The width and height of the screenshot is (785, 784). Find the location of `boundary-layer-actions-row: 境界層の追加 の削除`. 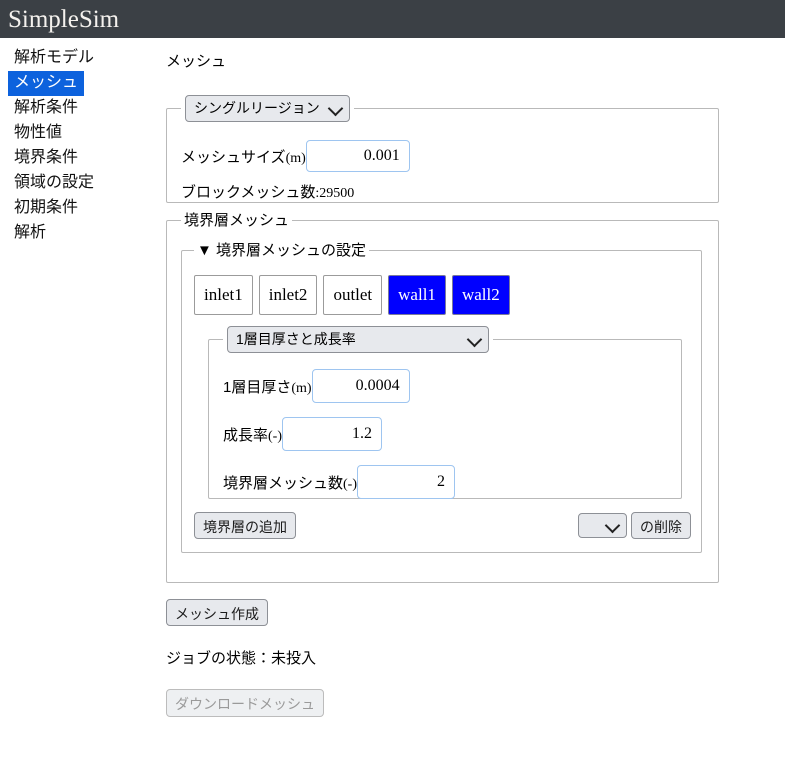

boundary-layer-actions-row: 境界層の追加 の削除 is located at coordinates (442, 525).